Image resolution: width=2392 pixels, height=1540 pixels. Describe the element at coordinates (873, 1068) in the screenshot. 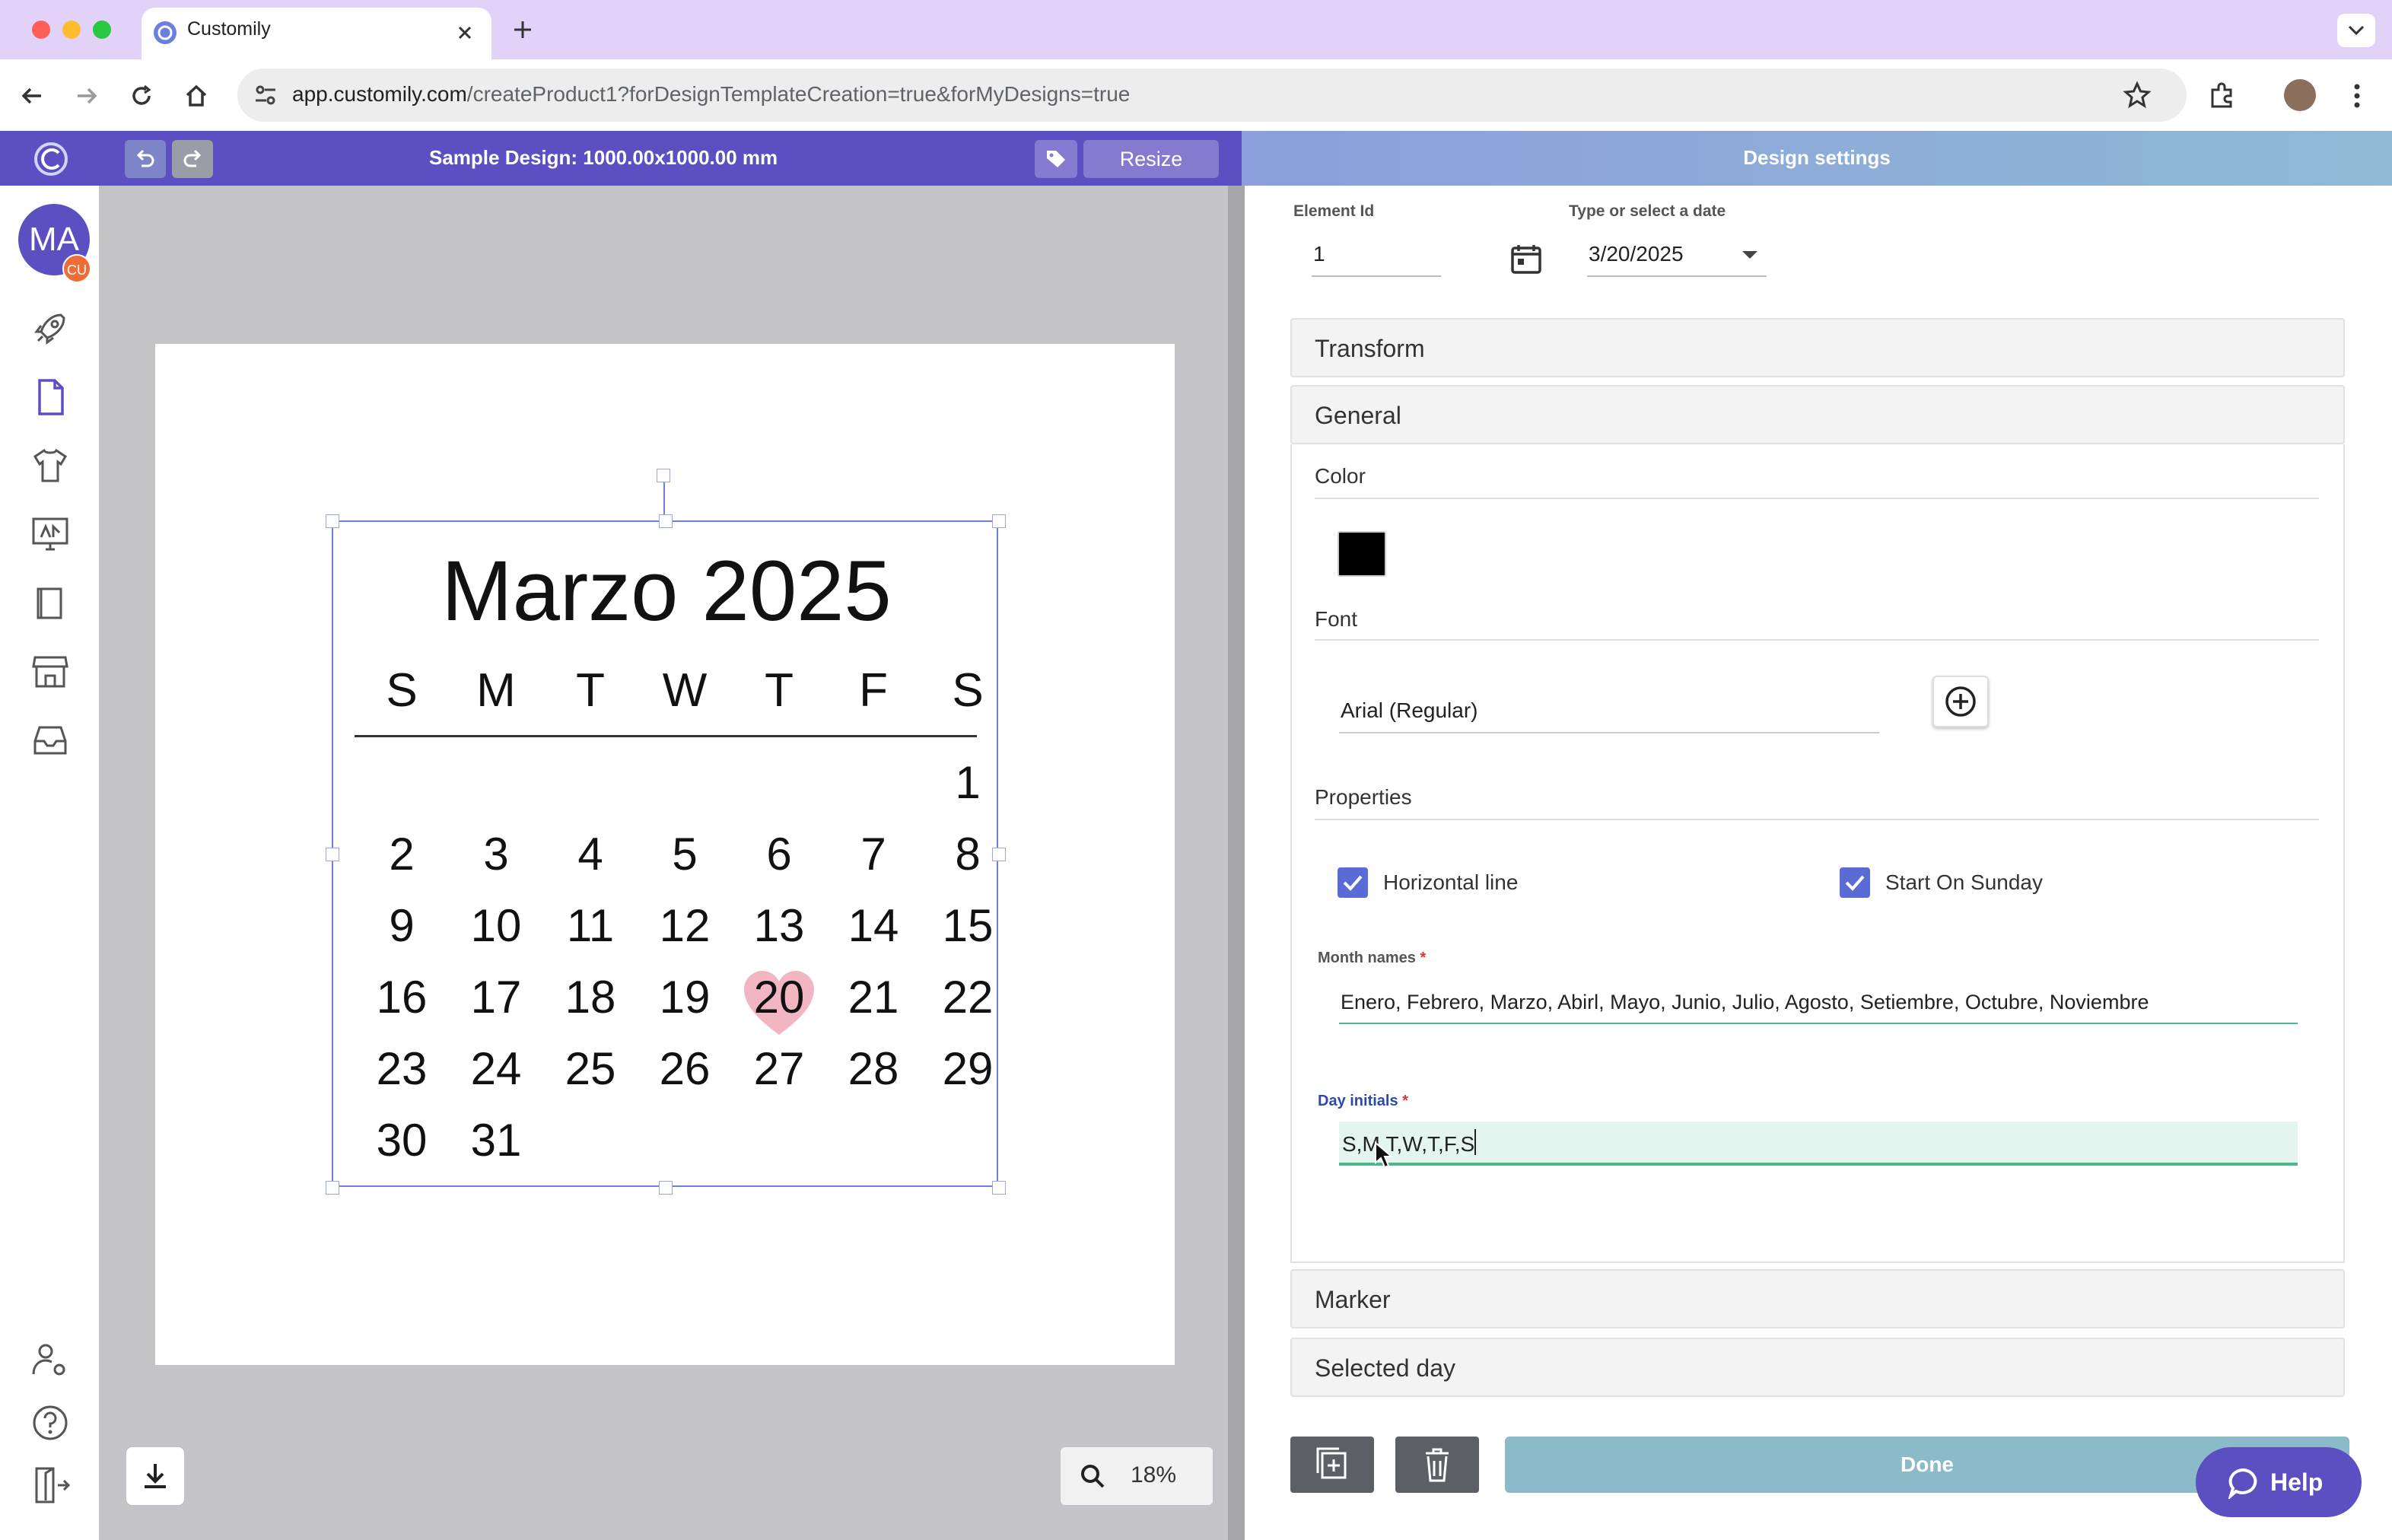

I see `calendar-day: 28` at that location.